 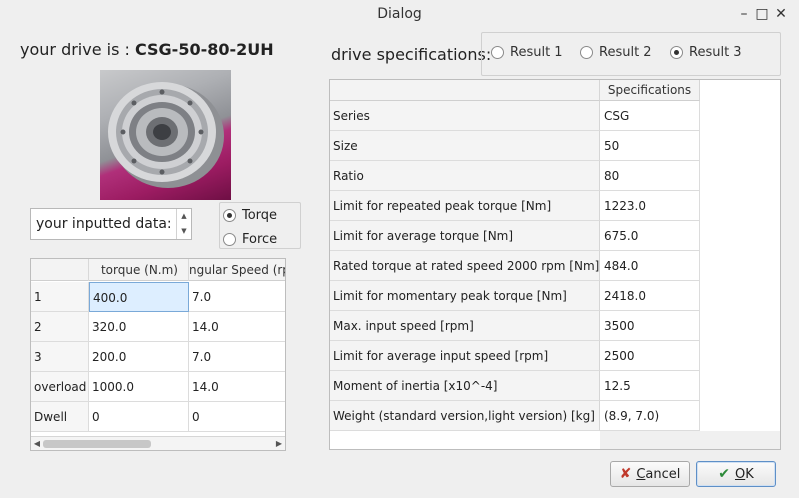 I want to click on torque-cell: 400.0, so click(x=139, y=297).